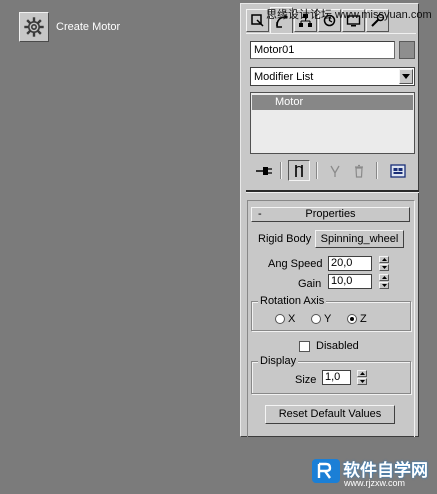 The width and height of the screenshot is (437, 494). I want to click on properties-rollout-header: - Properties, so click(330, 214).